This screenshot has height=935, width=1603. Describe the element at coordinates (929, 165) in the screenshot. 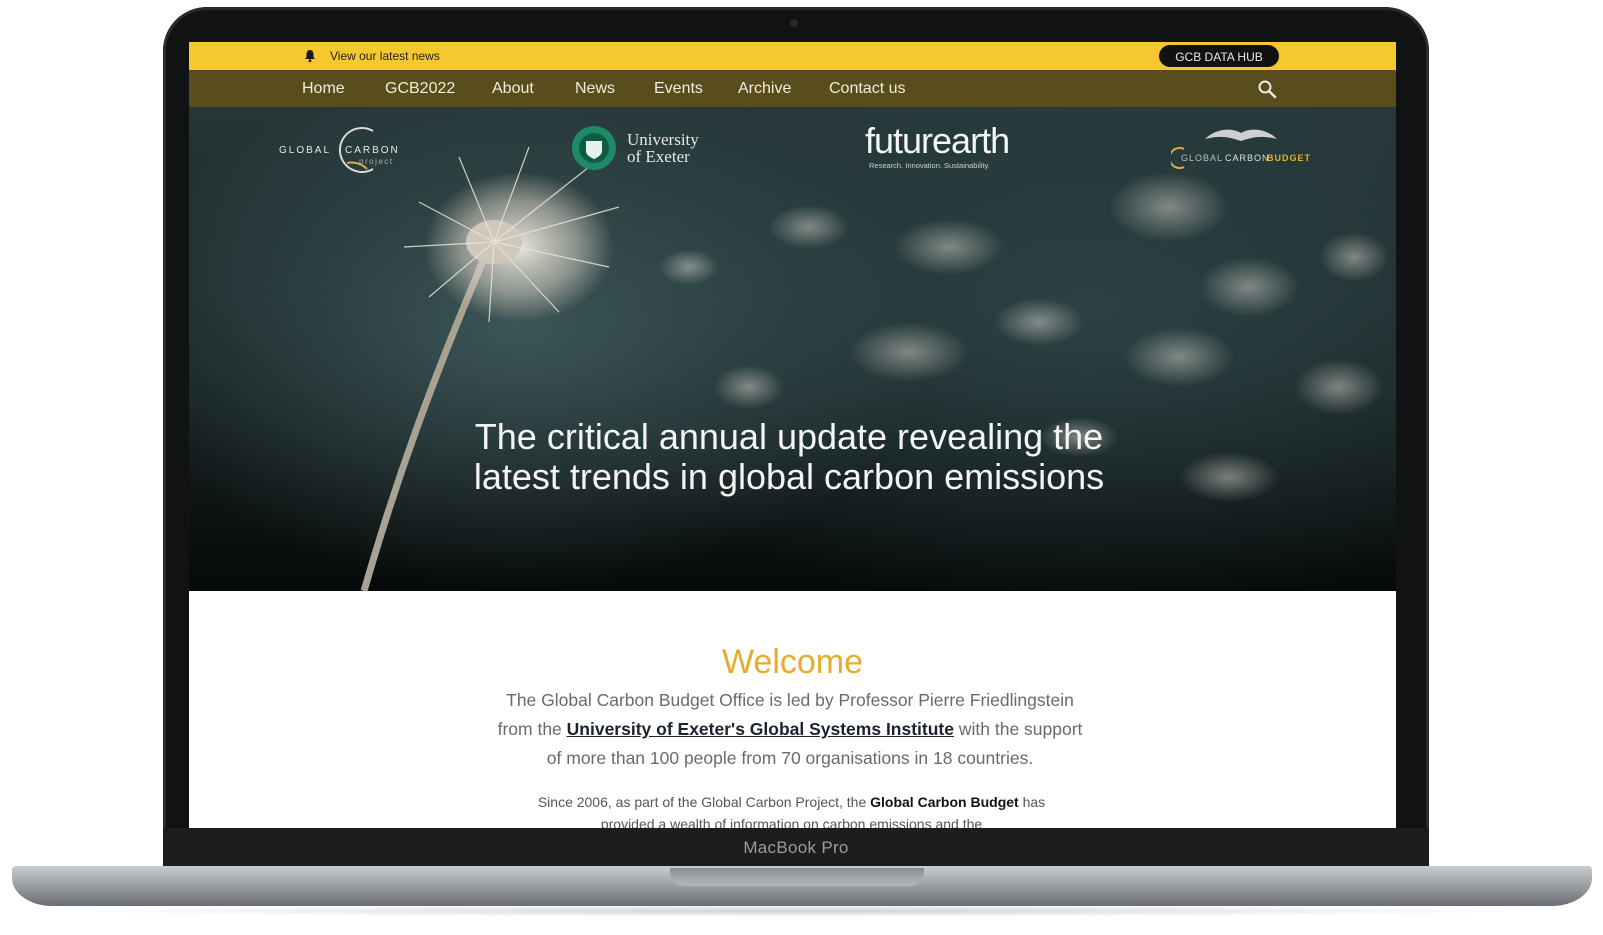

I see `future-earth-tagline: Research. Innovation. Sustainability.` at that location.